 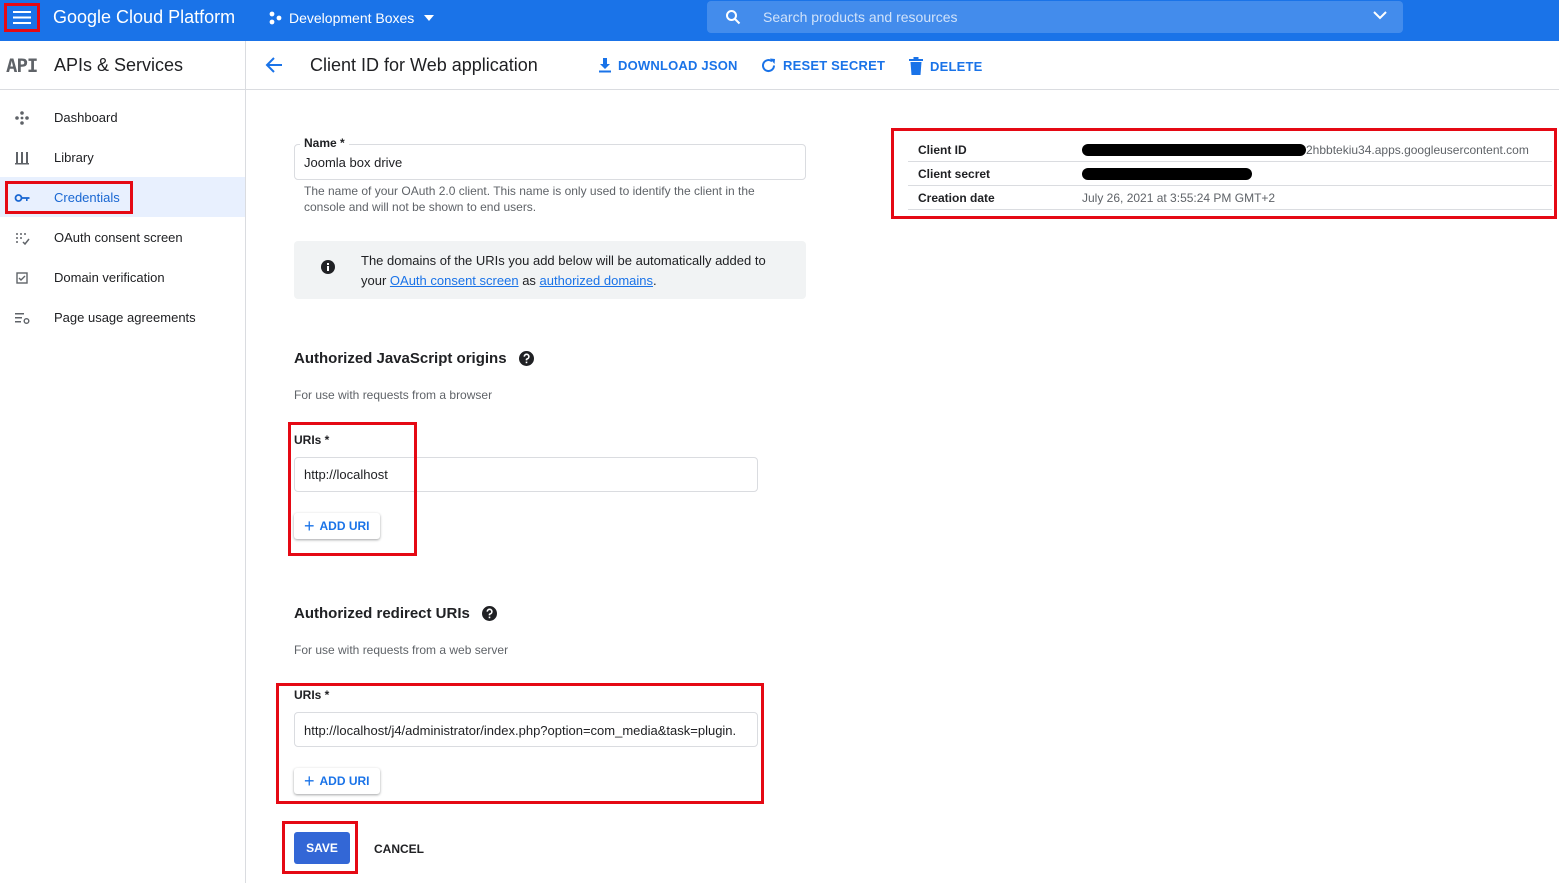 I want to click on delete-label: DELETE, so click(x=956, y=66).